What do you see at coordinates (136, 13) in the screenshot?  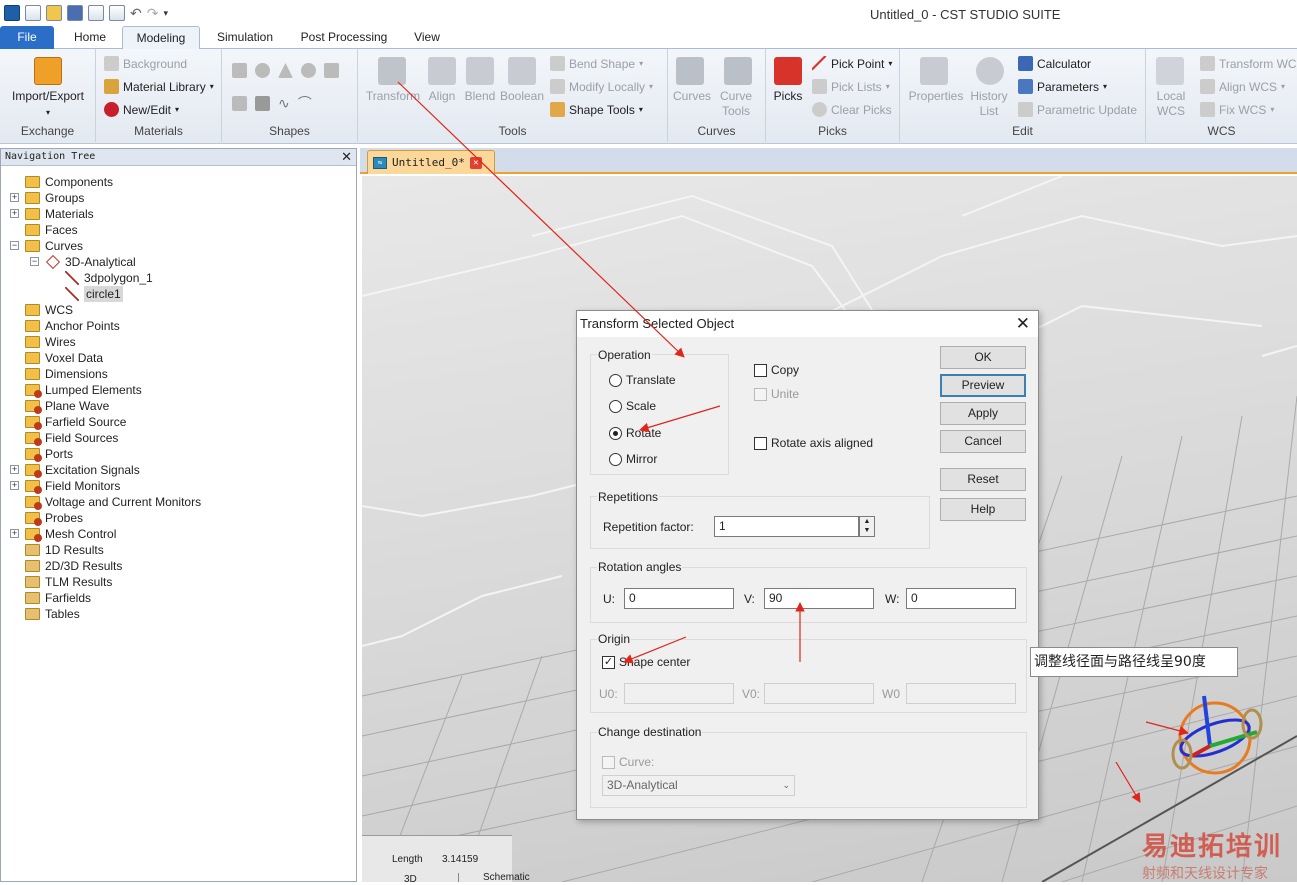 I see `undo-icon: ↶` at bounding box center [136, 13].